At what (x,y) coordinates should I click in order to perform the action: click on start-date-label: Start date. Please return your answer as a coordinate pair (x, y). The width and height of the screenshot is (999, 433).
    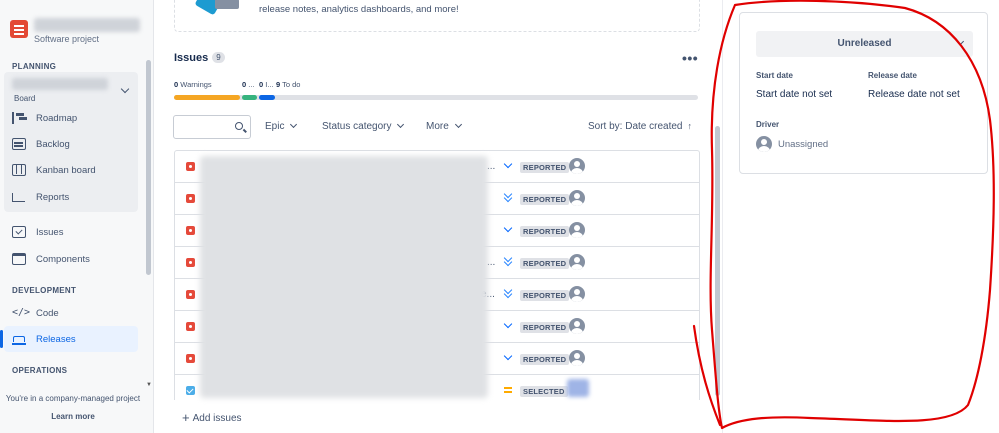
    Looking at the image, I should click on (774, 75).